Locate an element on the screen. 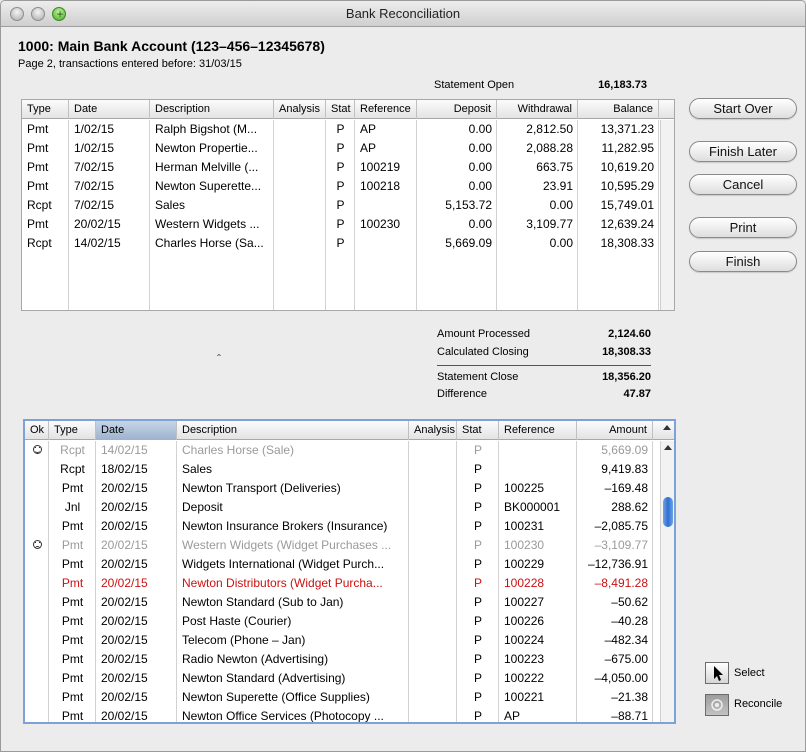 The width and height of the screenshot is (806, 752). start-over-button: Start Over is located at coordinates (743, 108).